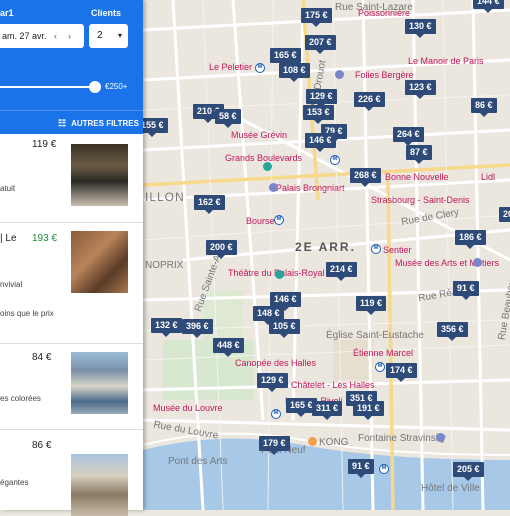 This screenshot has height=516, width=510. I want to click on clients-select: 2 ▾, so click(108, 36).